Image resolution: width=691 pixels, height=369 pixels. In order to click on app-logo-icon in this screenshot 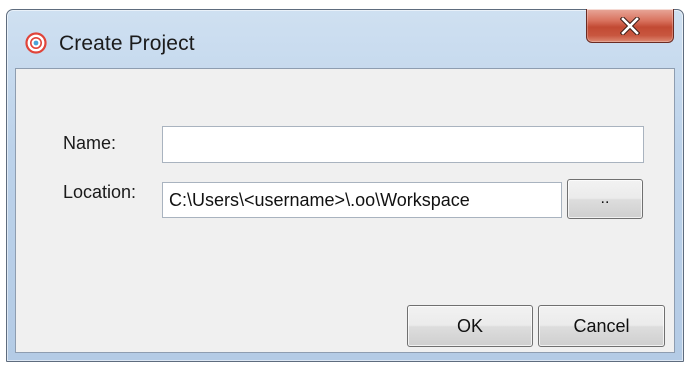, I will do `click(36, 43)`.